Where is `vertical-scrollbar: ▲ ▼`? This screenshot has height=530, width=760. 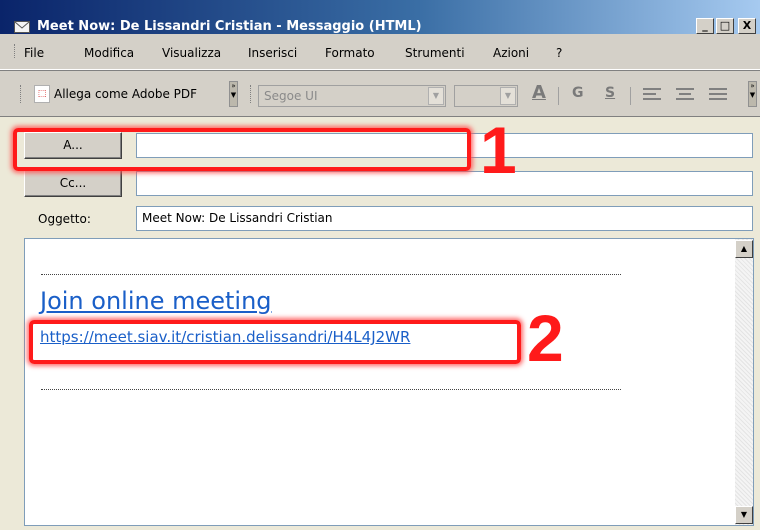
vertical-scrollbar: ▲ ▼ is located at coordinates (744, 382).